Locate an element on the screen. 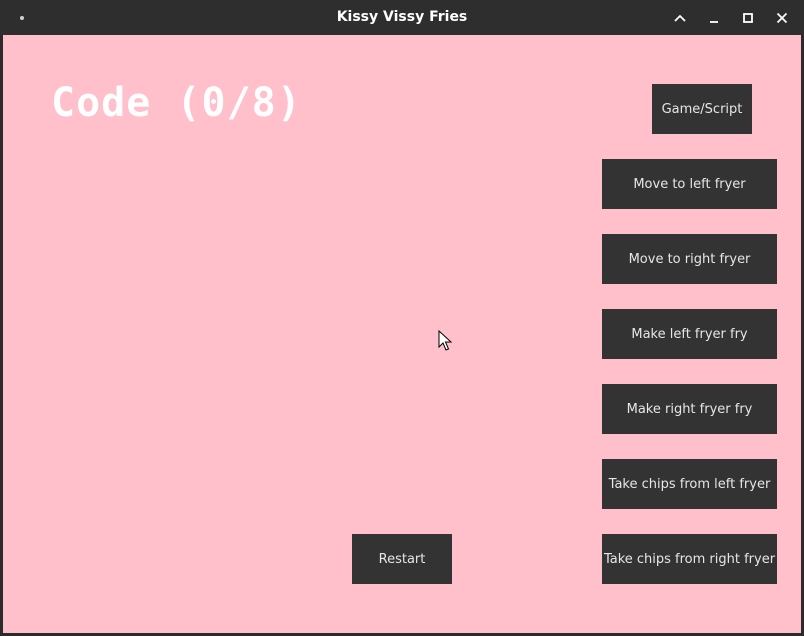  mouse-pointer-icon is located at coordinates (445, 340).